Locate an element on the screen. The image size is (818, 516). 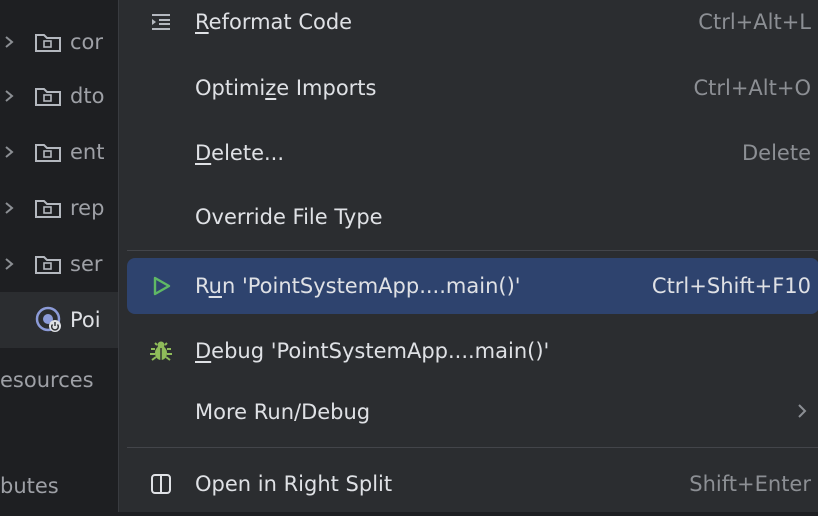
menu-item-label: More Run/Debug is located at coordinates (283, 412).